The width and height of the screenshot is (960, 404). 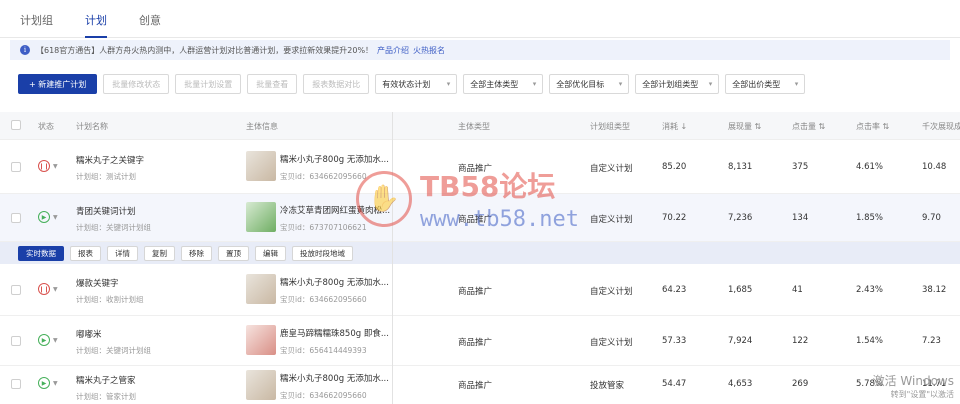 I want to click on batch-settings-button: 批量计划设置, so click(x=208, y=84).